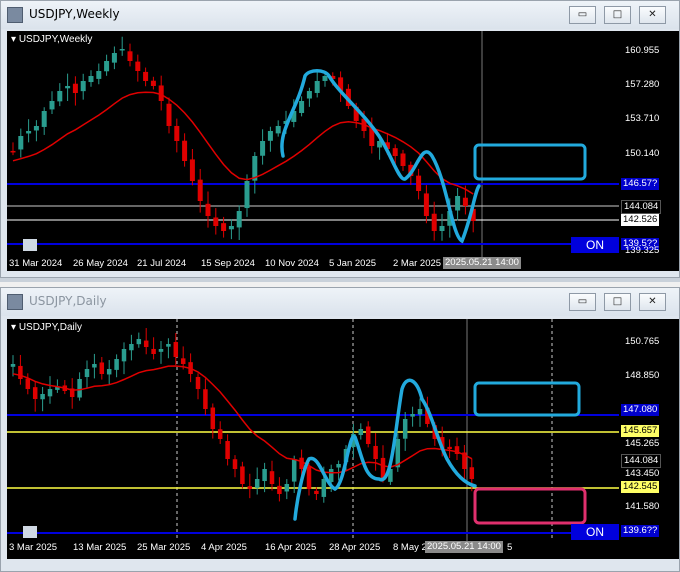  What do you see at coordinates (15, 302) in the screenshot?
I see `chart-window-icon` at bounding box center [15, 302].